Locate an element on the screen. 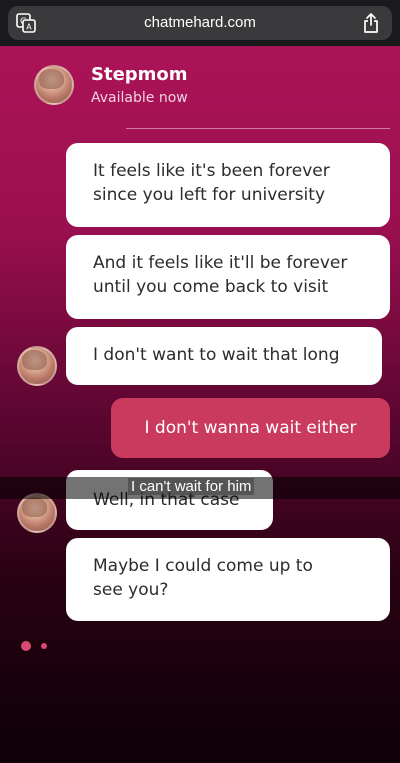  message-line: I don't wanna wait either is located at coordinates (250, 428).